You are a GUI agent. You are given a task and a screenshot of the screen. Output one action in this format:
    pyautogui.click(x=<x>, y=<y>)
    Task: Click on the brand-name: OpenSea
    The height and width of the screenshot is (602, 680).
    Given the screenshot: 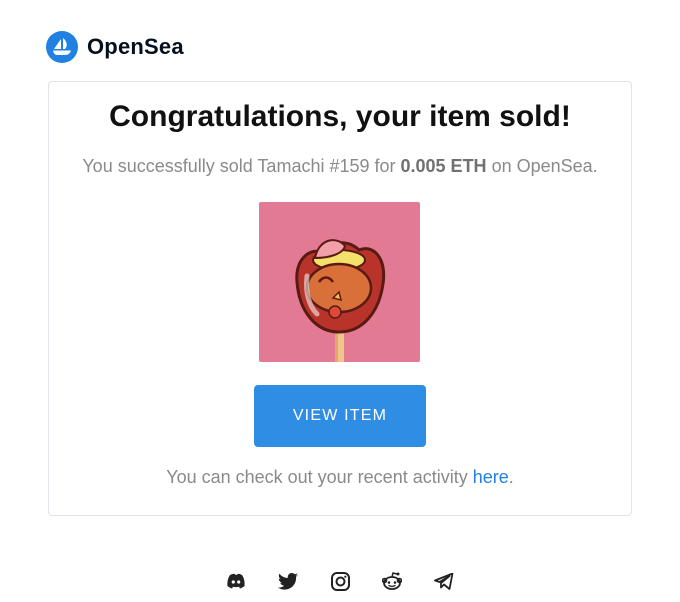 What is the action you would take?
    pyautogui.click(x=135, y=46)
    